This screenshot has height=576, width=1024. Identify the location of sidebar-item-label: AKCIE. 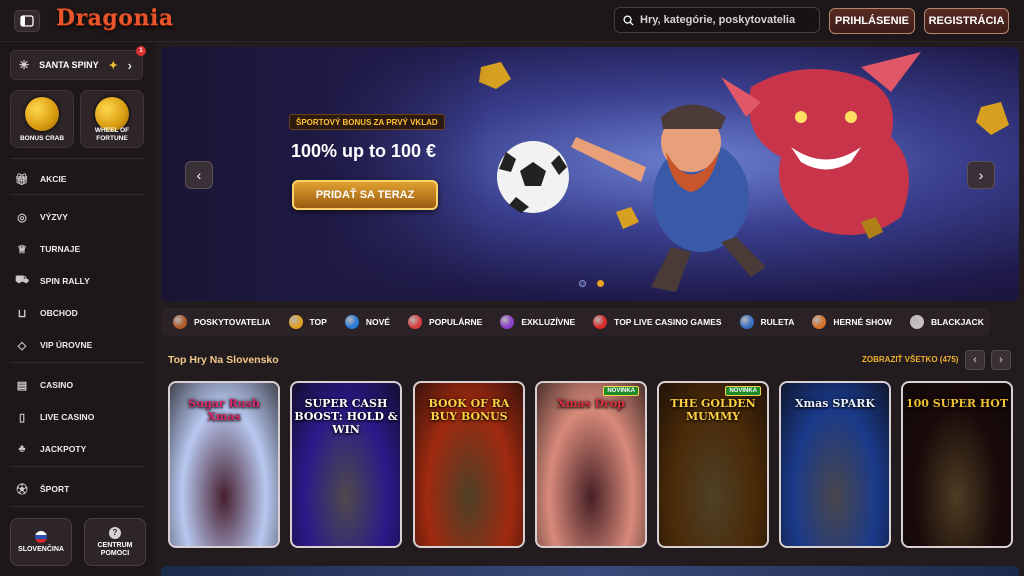
(53, 179).